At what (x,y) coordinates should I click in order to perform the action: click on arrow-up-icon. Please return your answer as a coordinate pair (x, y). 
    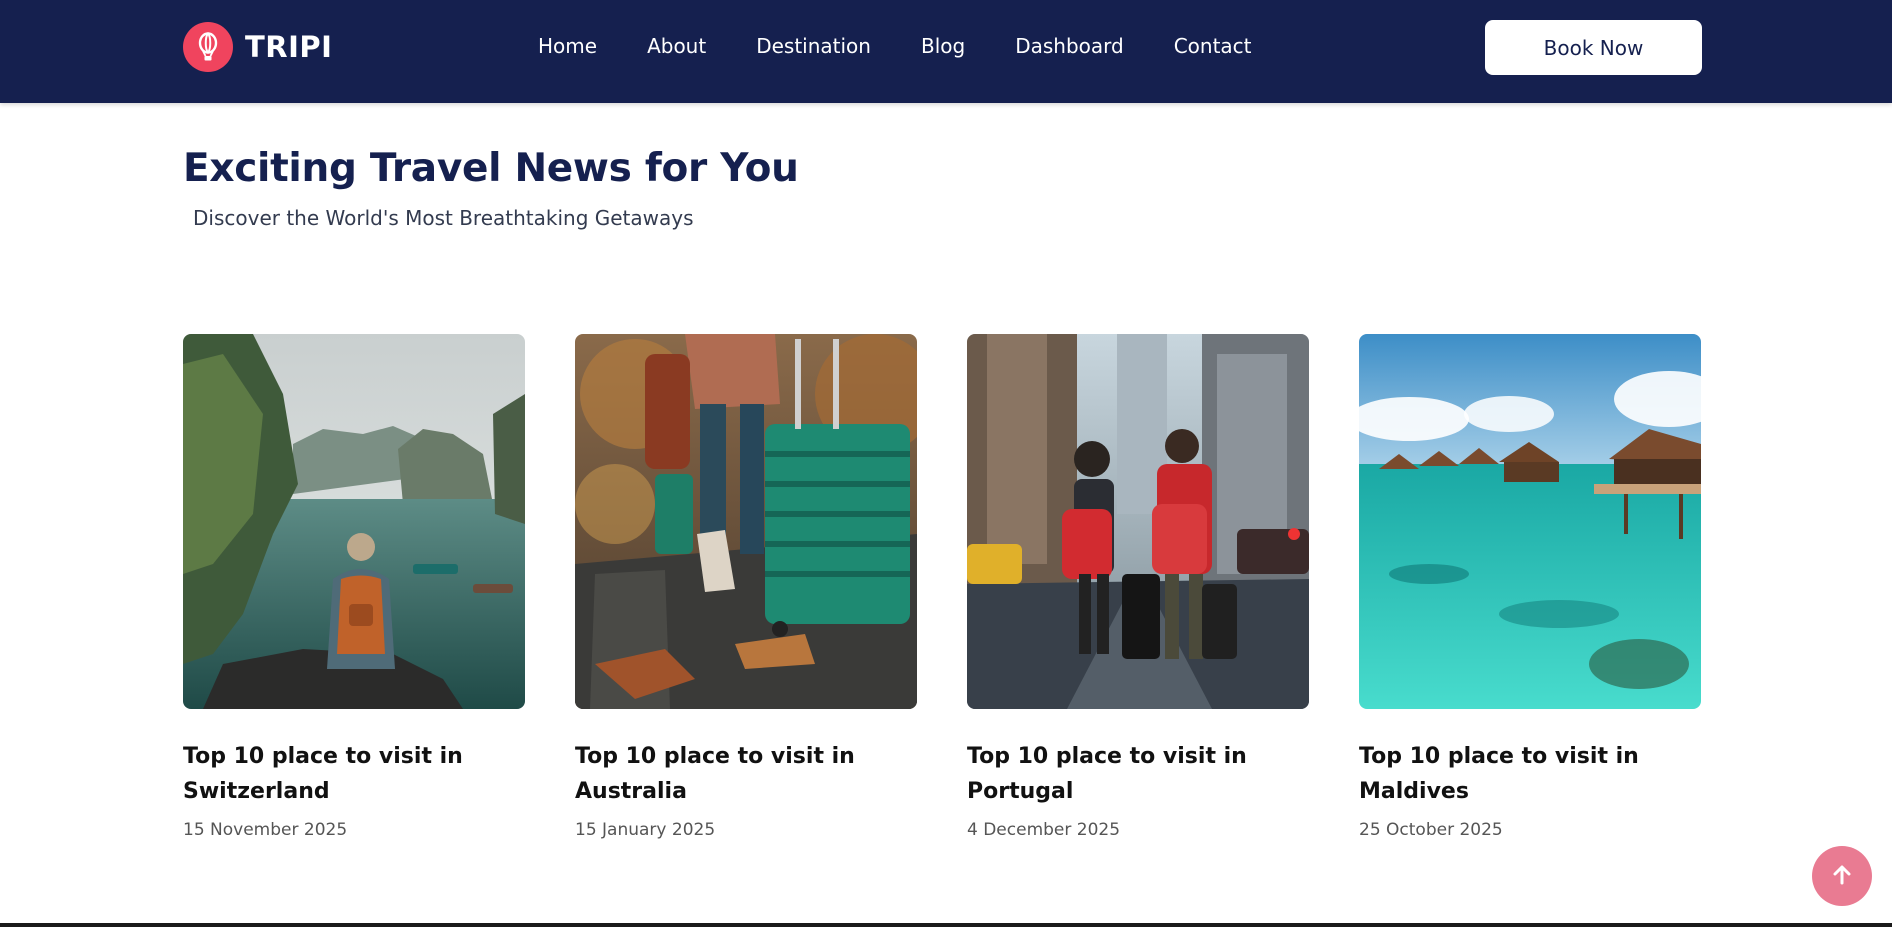
    Looking at the image, I should click on (1842, 876).